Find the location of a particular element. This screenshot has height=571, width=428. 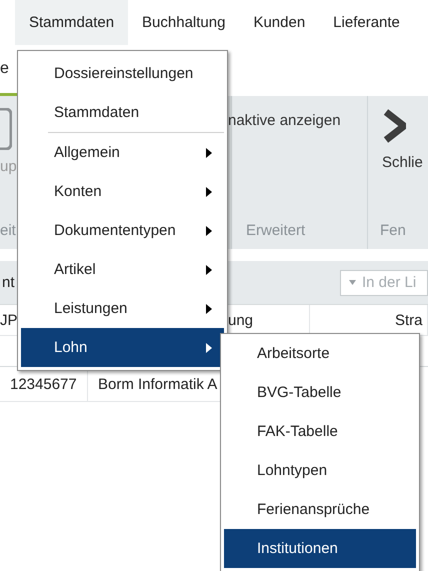

menu-item: Konten is located at coordinates (122, 191).